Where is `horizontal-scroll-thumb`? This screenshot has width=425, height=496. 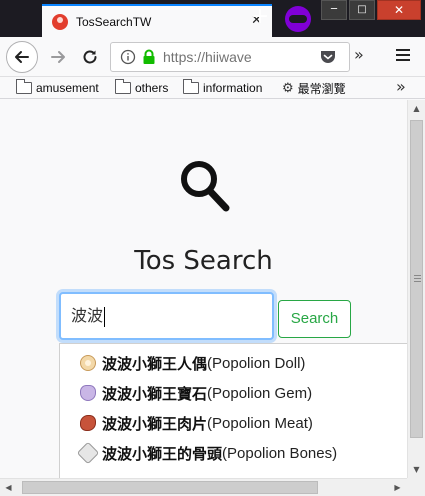 horizontal-scroll-thumb is located at coordinates (170, 487).